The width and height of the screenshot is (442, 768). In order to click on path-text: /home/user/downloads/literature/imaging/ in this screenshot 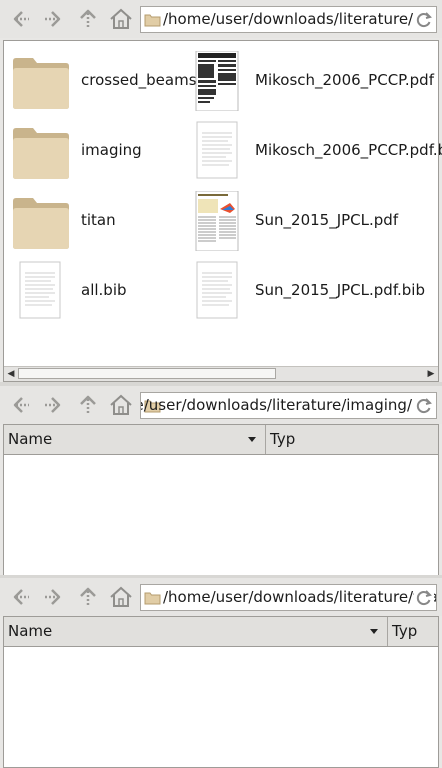, I will do `click(276, 405)`.